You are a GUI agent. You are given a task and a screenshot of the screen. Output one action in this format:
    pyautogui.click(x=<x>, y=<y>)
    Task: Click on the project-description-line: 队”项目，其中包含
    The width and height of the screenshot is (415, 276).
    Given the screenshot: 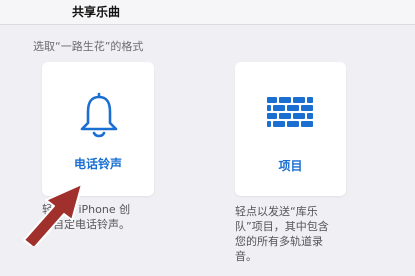 What is the action you would take?
    pyautogui.click(x=282, y=226)
    